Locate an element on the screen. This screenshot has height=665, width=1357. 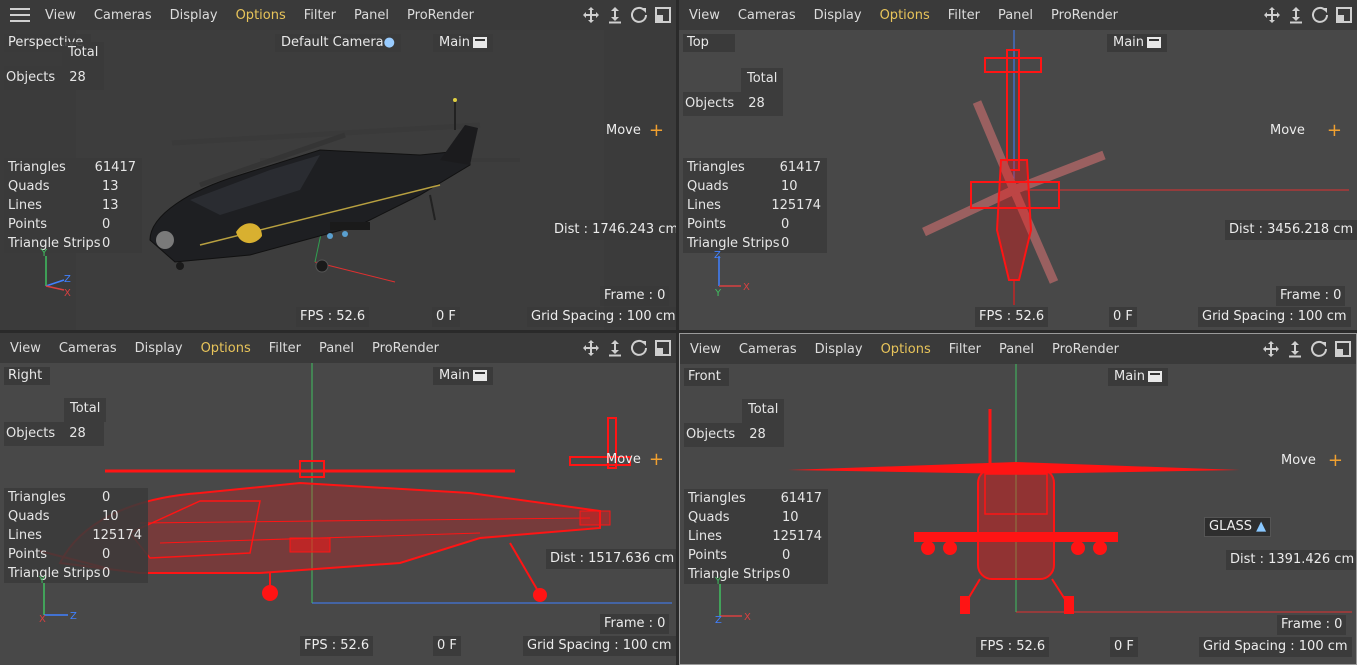
axis-gizmo: Y X Z is located at coordinates (732, 600).